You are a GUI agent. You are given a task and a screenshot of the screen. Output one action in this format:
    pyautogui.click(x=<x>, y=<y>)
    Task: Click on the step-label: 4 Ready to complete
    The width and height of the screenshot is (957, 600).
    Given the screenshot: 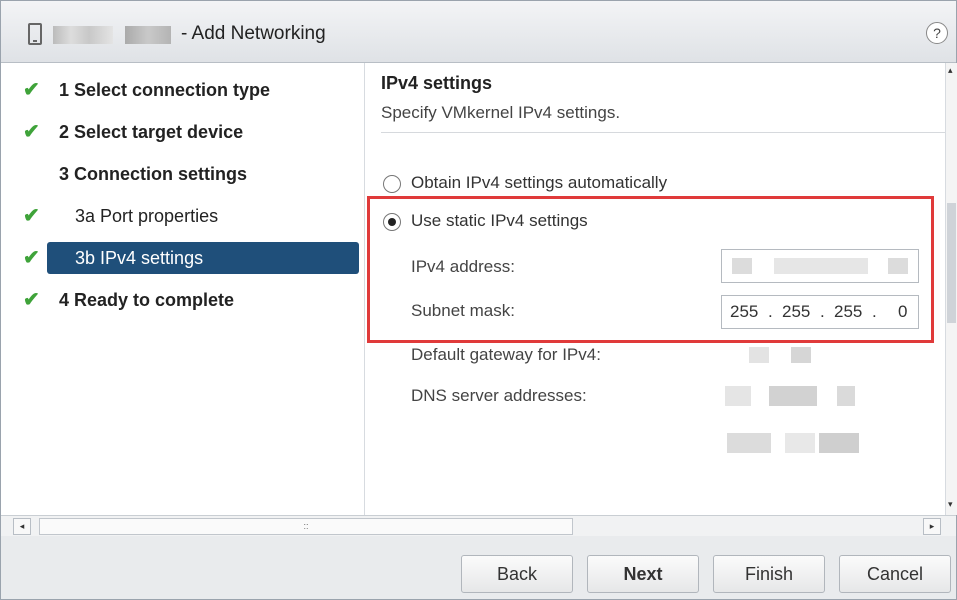 What is the action you would take?
    pyautogui.click(x=147, y=300)
    